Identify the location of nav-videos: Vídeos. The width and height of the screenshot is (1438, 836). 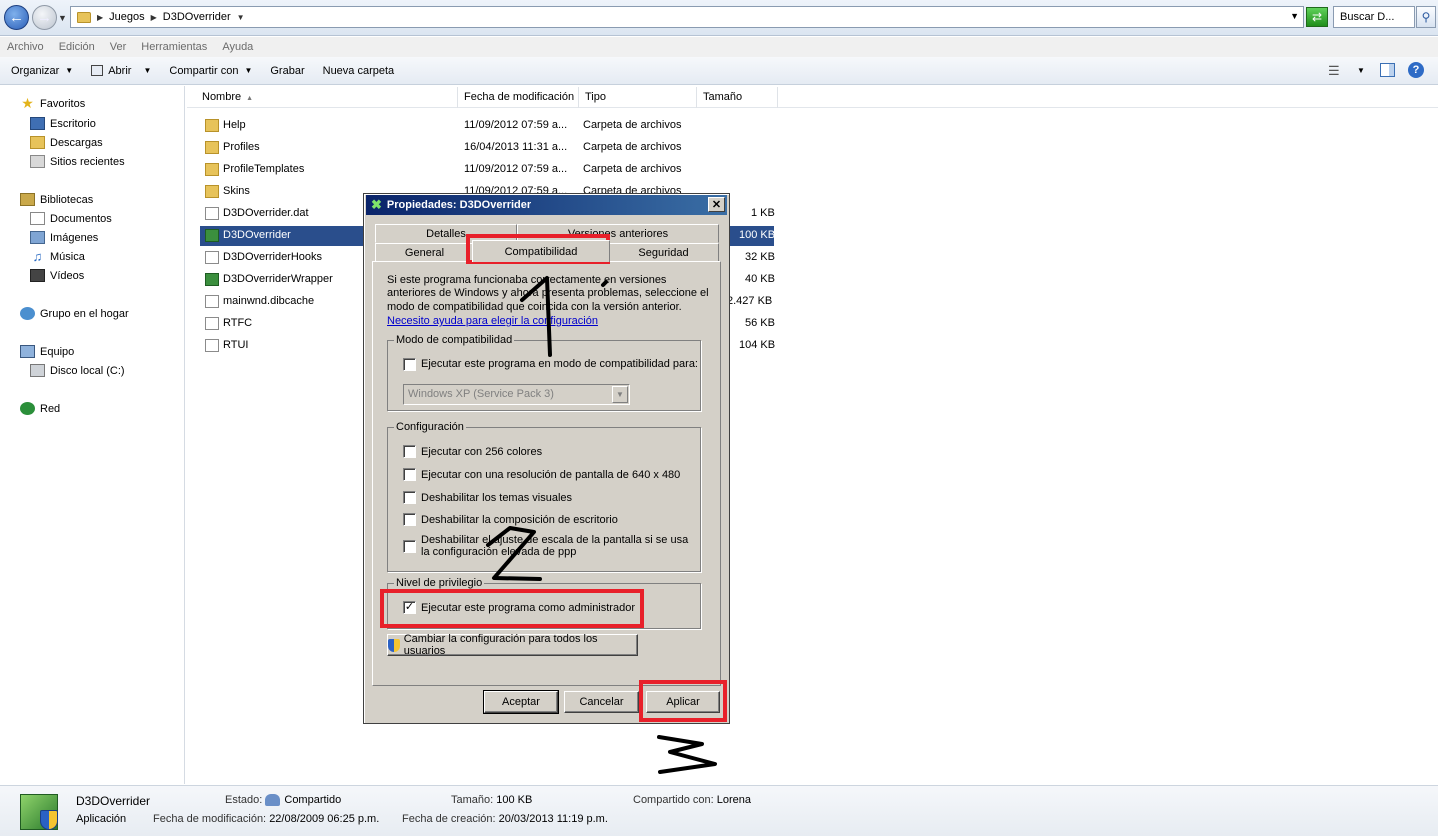
(57, 275).